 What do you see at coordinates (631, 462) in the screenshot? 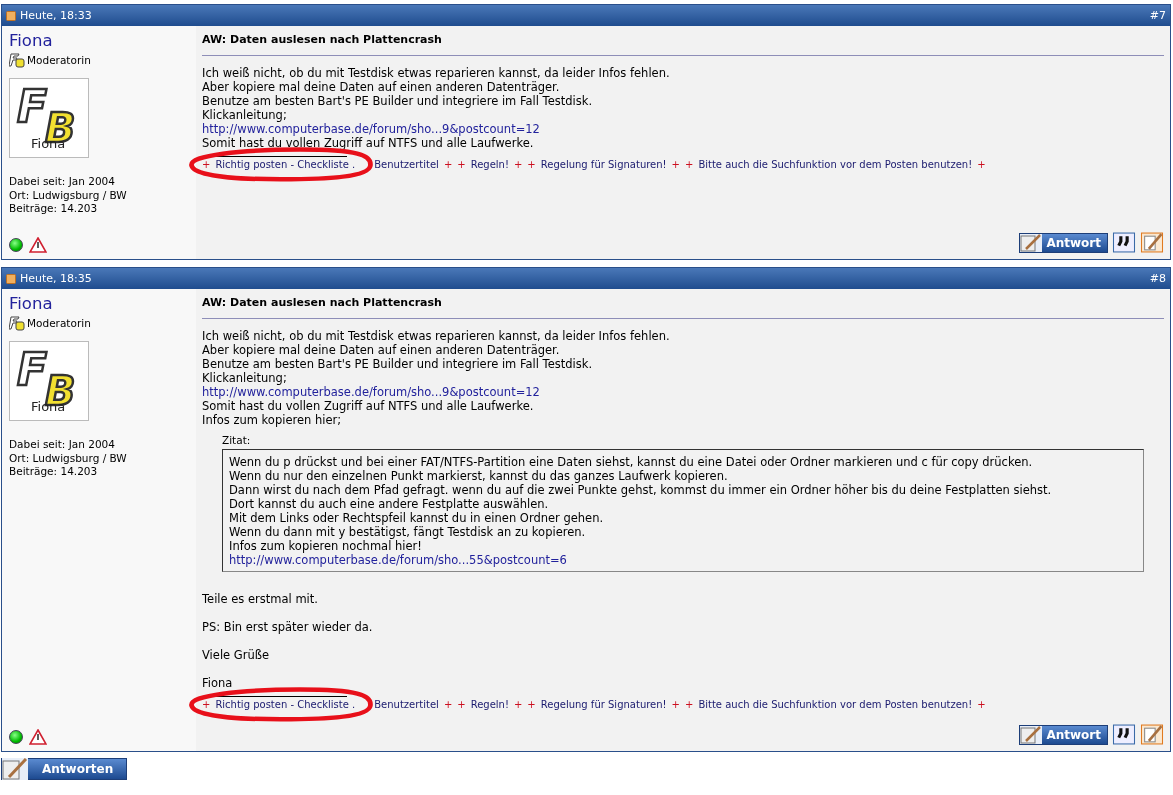
I see `quote-text: Wenn du p drückst und bei einer FAT/NTFS-Partition eine Daten siehst, kannst du eine Datei oder Ordner markieren und c für copy drücken.` at bounding box center [631, 462].